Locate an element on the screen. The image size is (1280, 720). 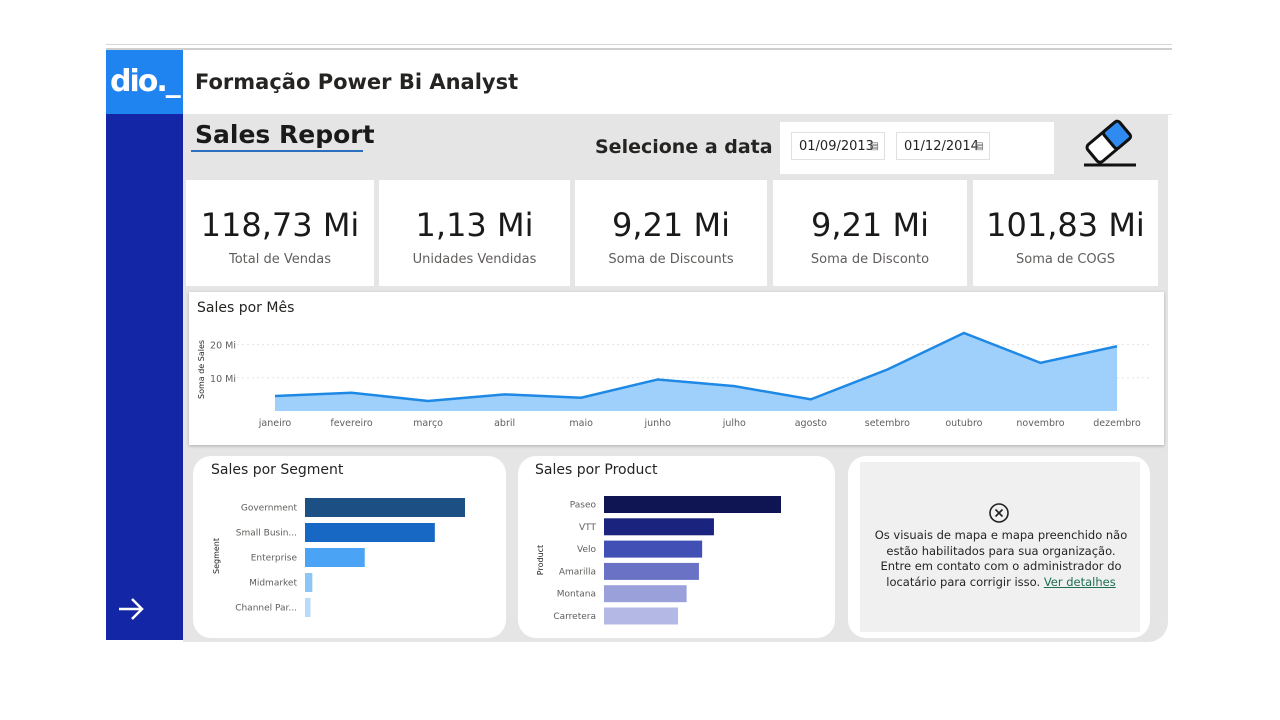
date-label: Selecione a data is located at coordinates (684, 147).